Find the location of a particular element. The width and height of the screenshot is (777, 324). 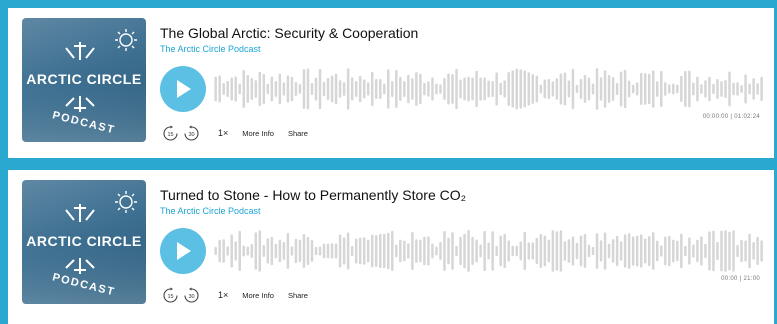

svg-text: 15 is located at coordinates (170, 135).